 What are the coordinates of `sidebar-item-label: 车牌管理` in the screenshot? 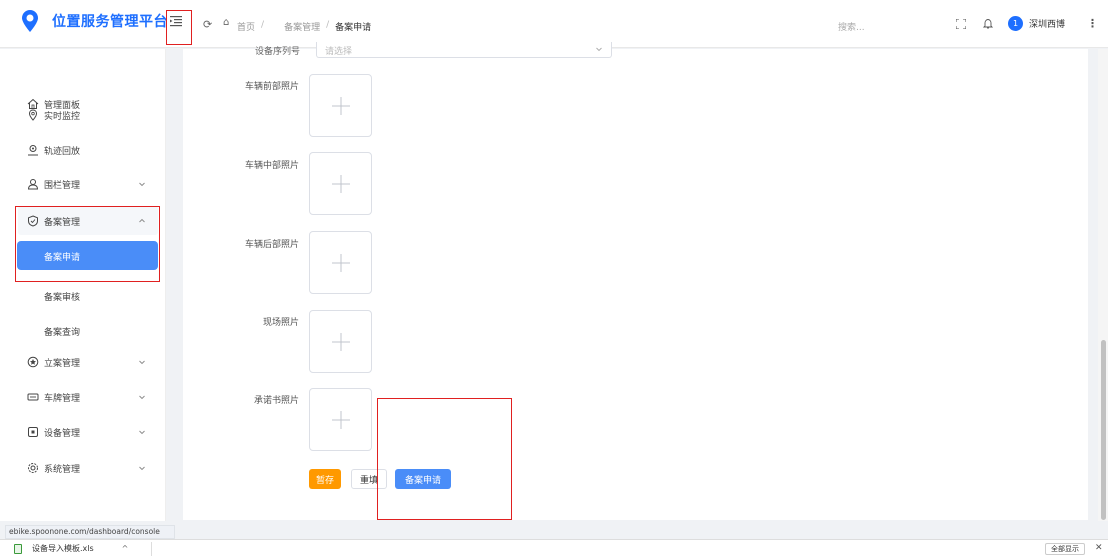 It's located at (62, 398).